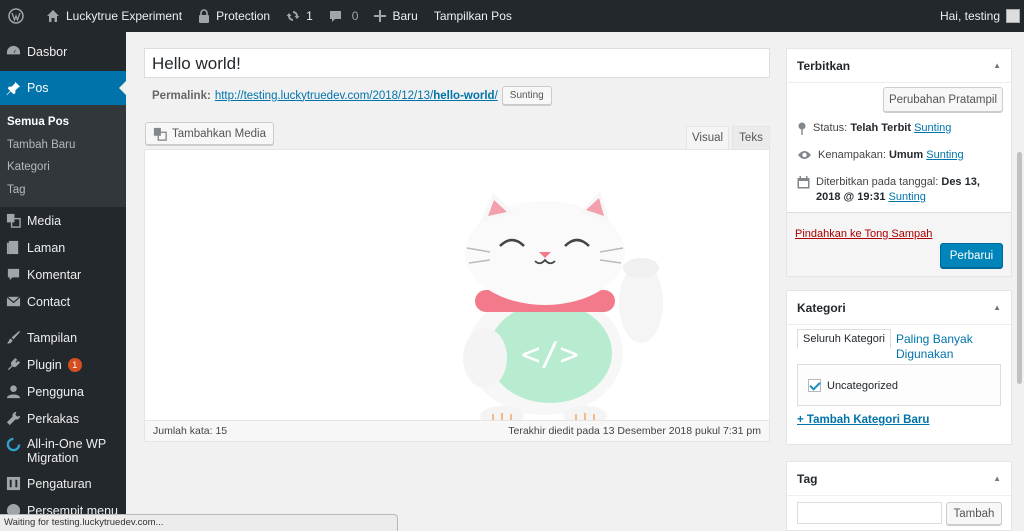 The width and height of the screenshot is (1024, 531). What do you see at coordinates (46, 247) in the screenshot?
I see `menu-pages-label: Laman` at bounding box center [46, 247].